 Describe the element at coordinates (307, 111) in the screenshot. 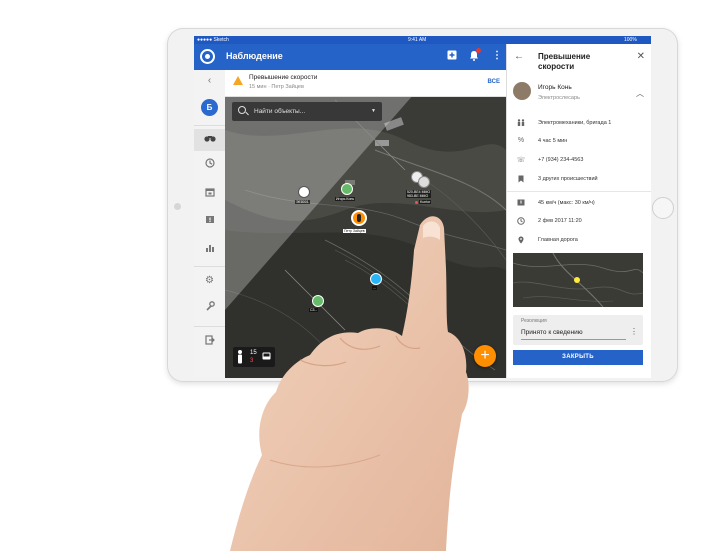

I see `search-bar: Найти объекты... ▼` at that location.